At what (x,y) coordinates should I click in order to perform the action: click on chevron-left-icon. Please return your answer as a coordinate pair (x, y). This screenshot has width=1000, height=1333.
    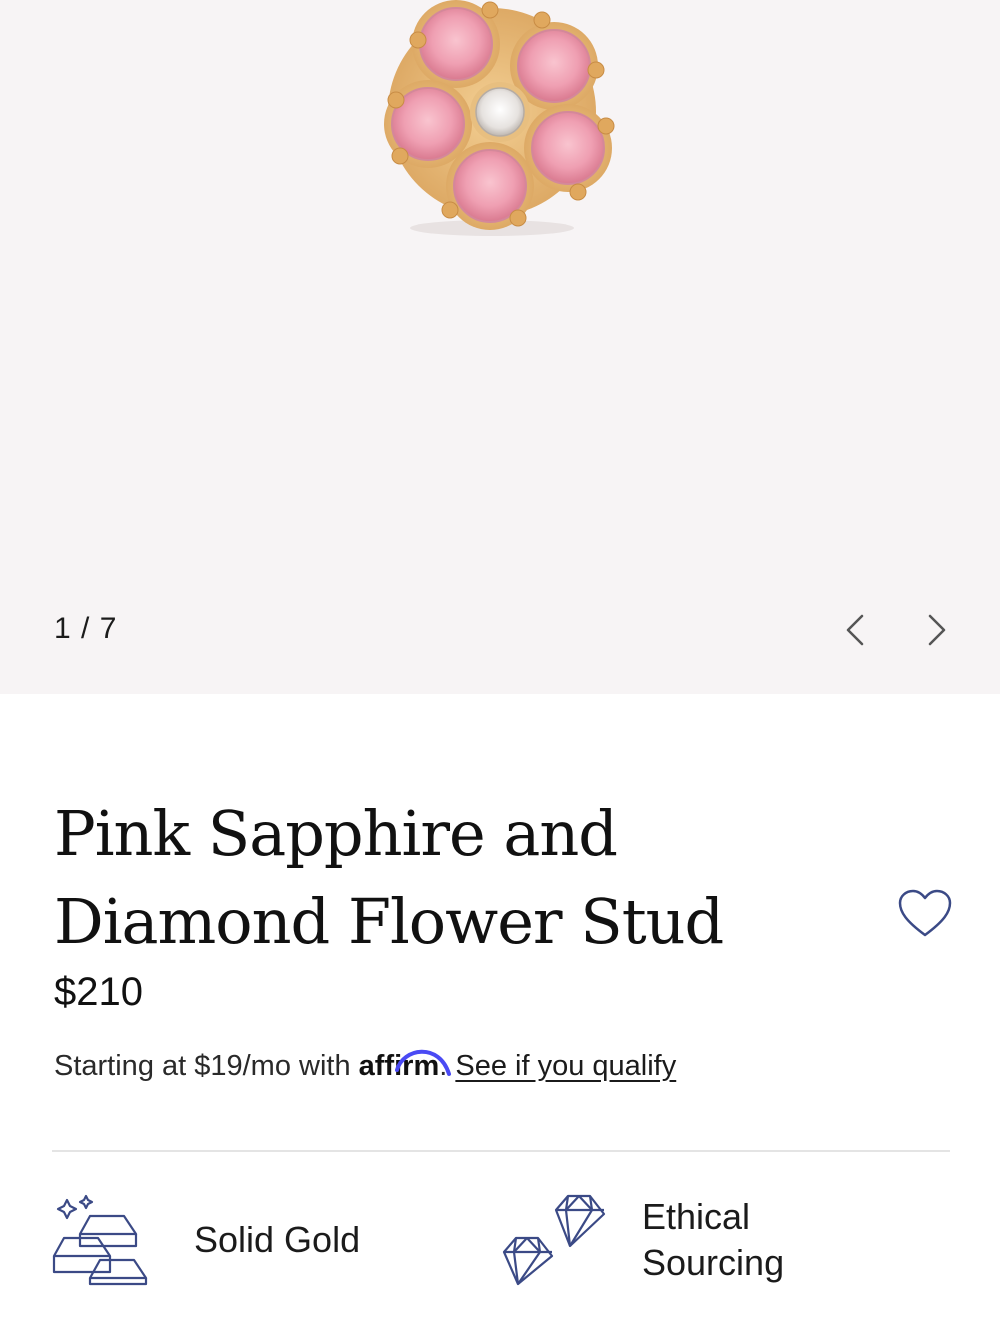
    Looking at the image, I should click on (855, 630).